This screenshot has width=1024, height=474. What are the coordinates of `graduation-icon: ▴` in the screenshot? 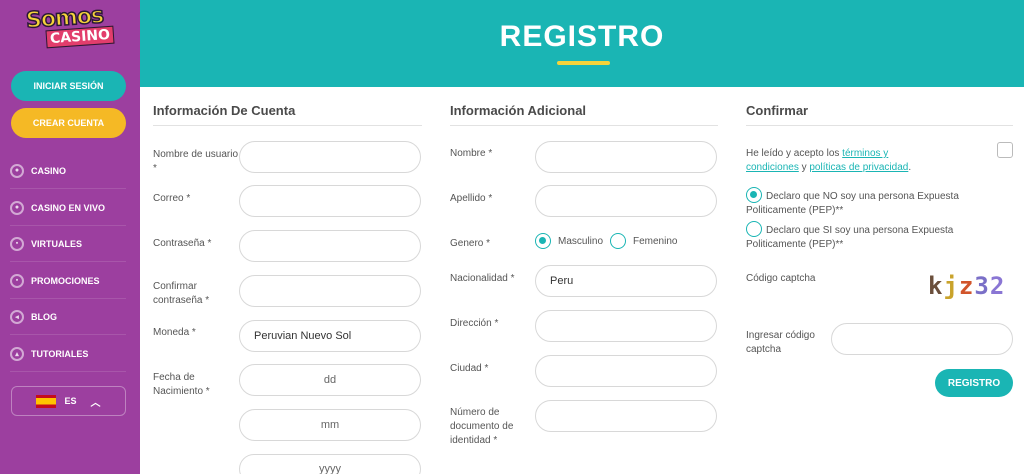 It's located at (17, 353).